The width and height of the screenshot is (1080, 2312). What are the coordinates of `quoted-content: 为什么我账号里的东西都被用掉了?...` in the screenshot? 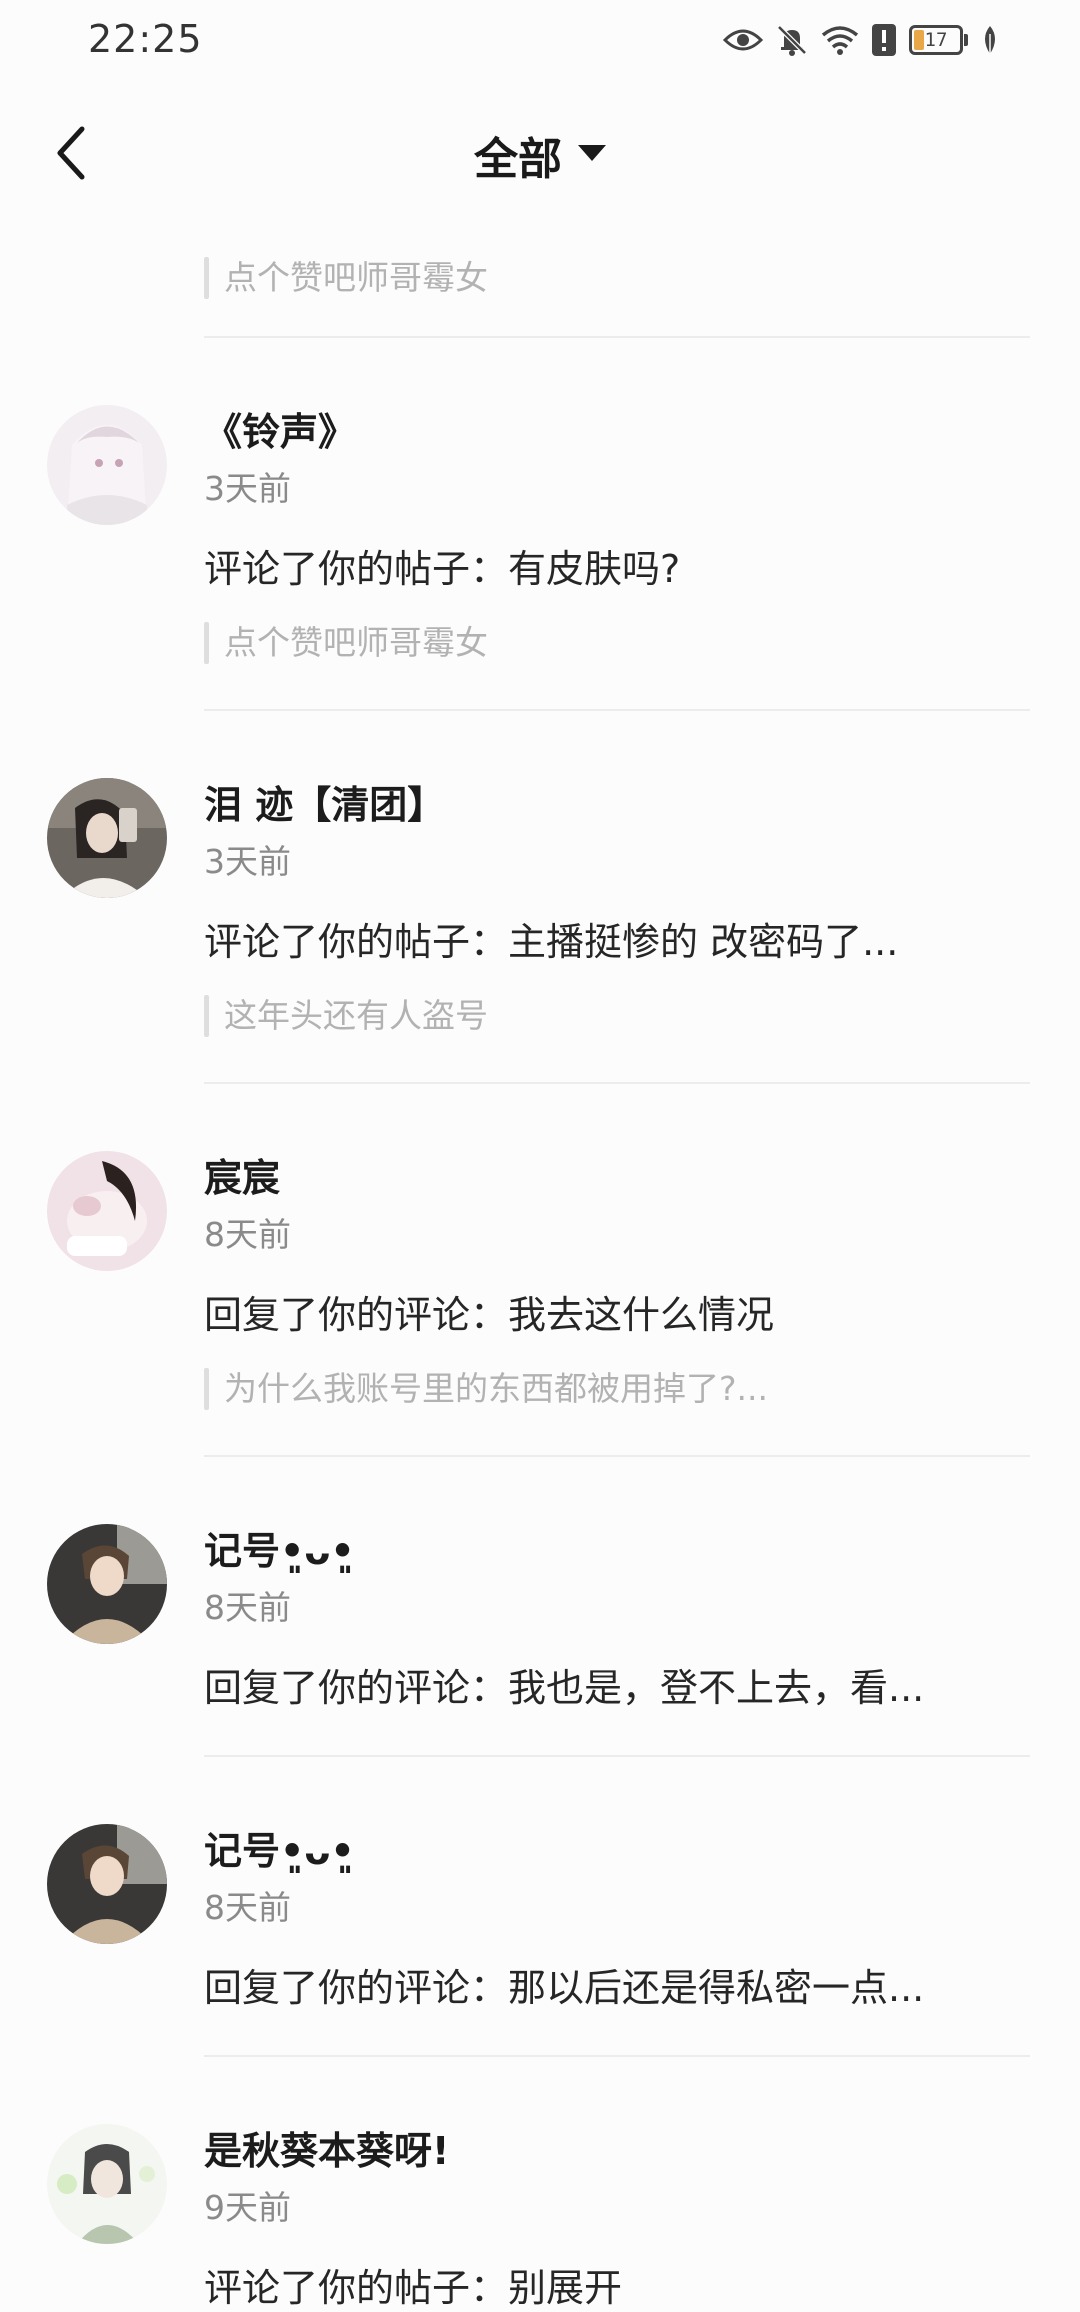 It's located at (514, 1389).